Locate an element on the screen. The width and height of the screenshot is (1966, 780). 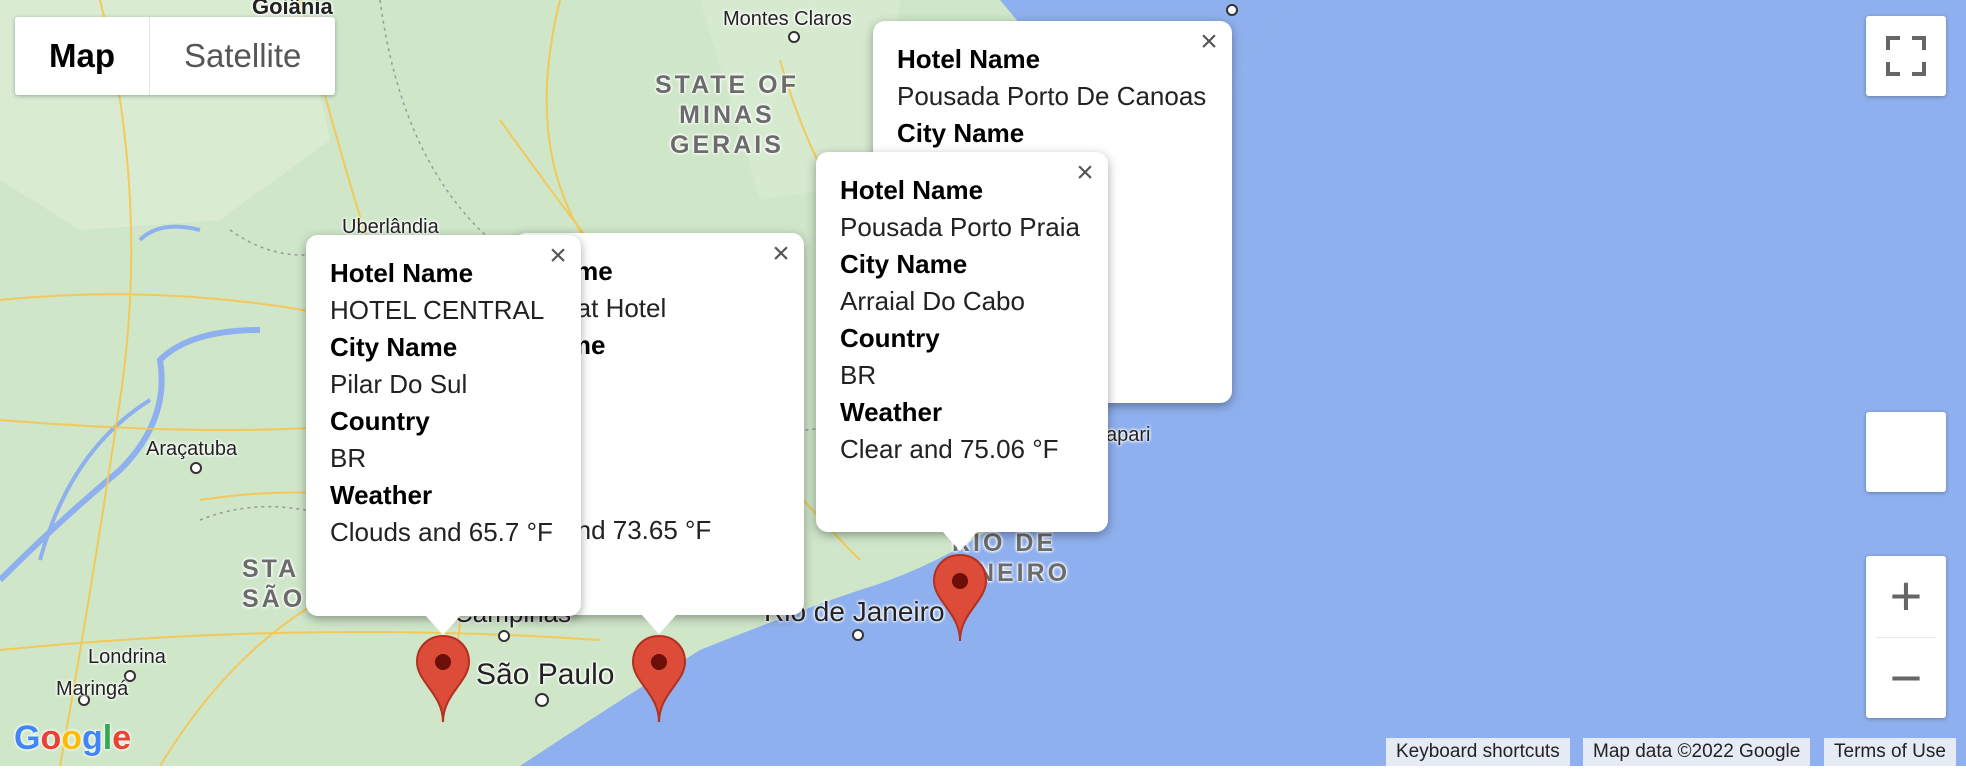
terms-of-use-link: Terms of Use is located at coordinates (1890, 752).